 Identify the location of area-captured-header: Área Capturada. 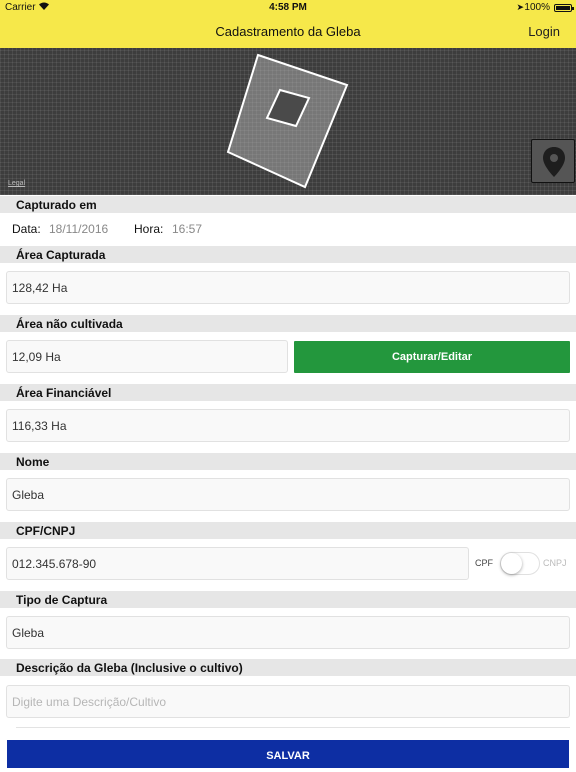
(288, 254).